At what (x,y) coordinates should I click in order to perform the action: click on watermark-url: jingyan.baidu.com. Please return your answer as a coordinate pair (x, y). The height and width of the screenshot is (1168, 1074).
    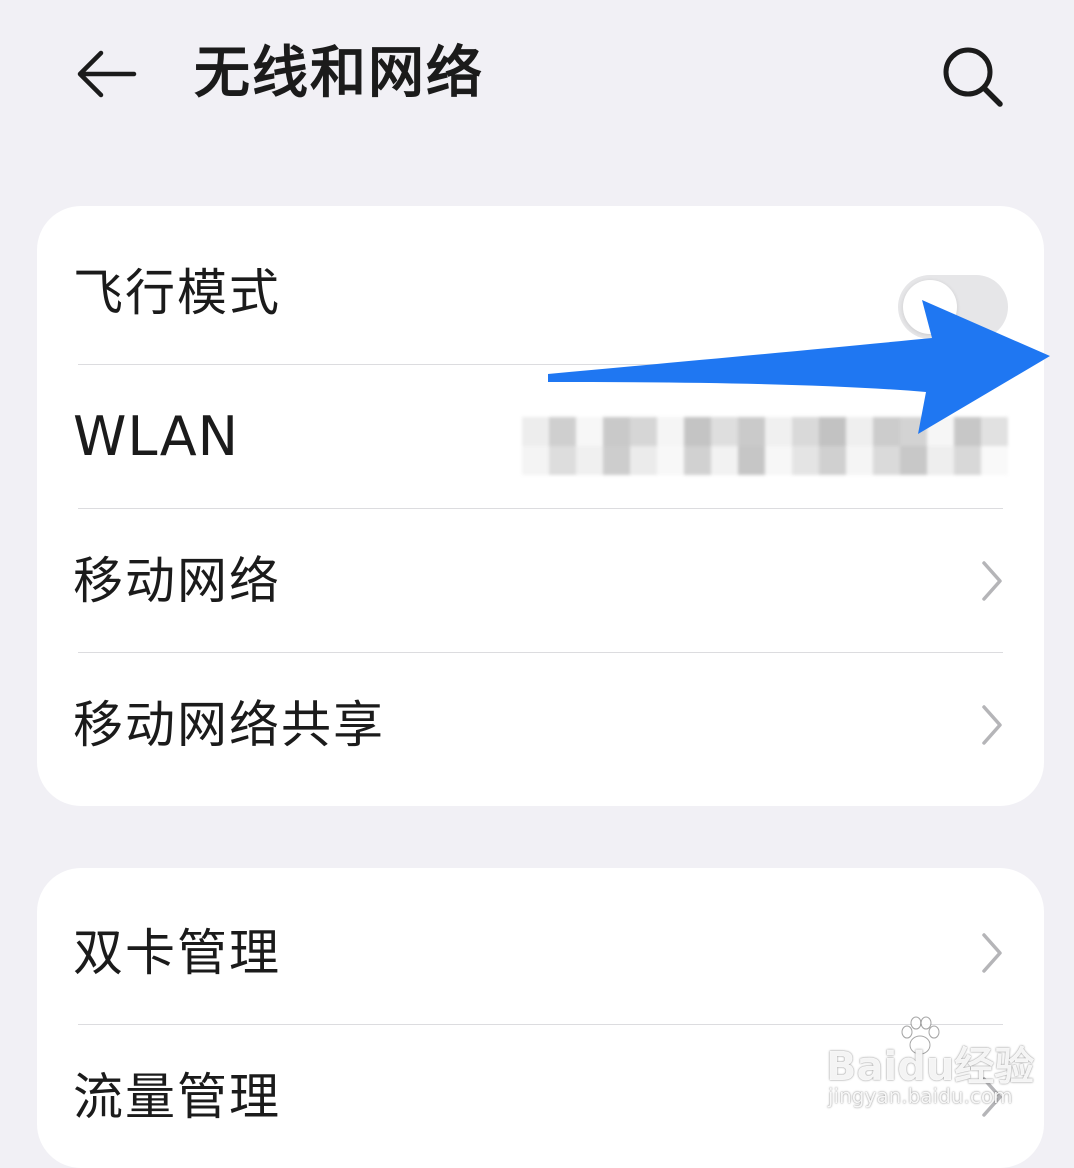
    Looking at the image, I should click on (920, 1096).